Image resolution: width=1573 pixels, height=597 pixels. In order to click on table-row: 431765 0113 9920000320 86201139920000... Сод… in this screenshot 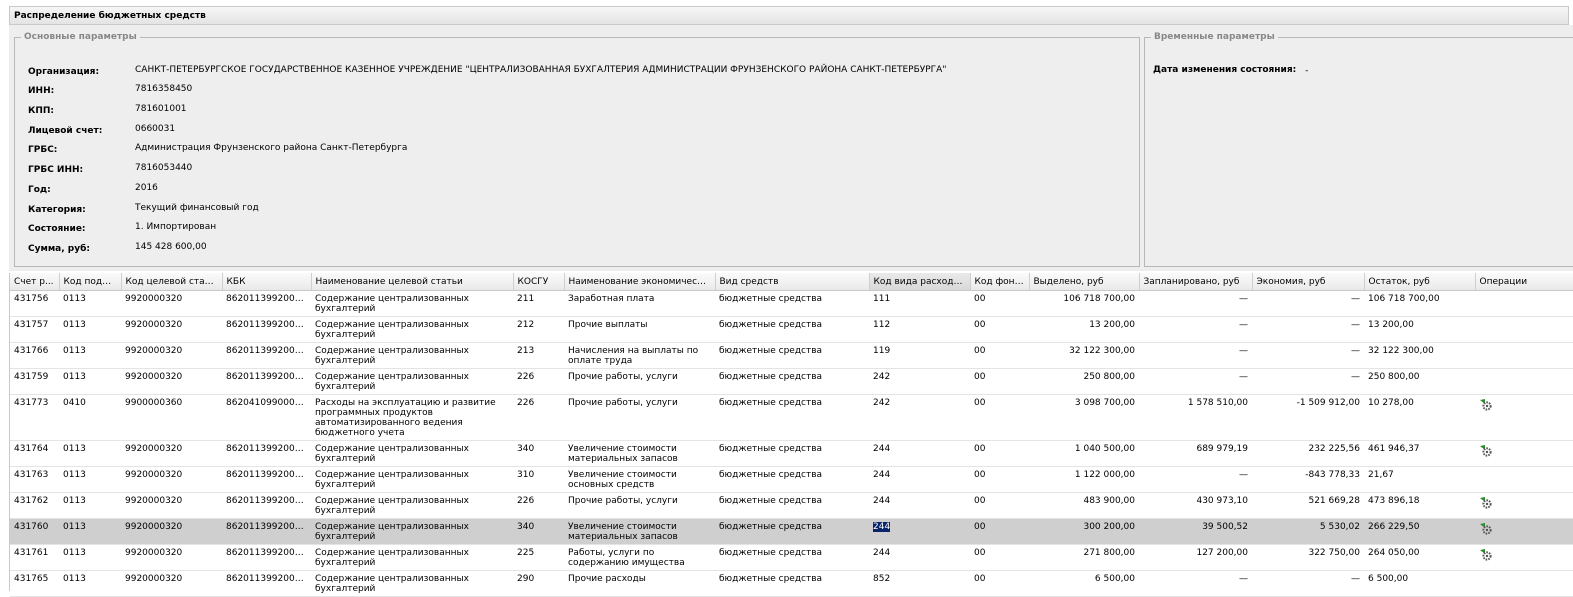, I will do `click(791, 583)`.